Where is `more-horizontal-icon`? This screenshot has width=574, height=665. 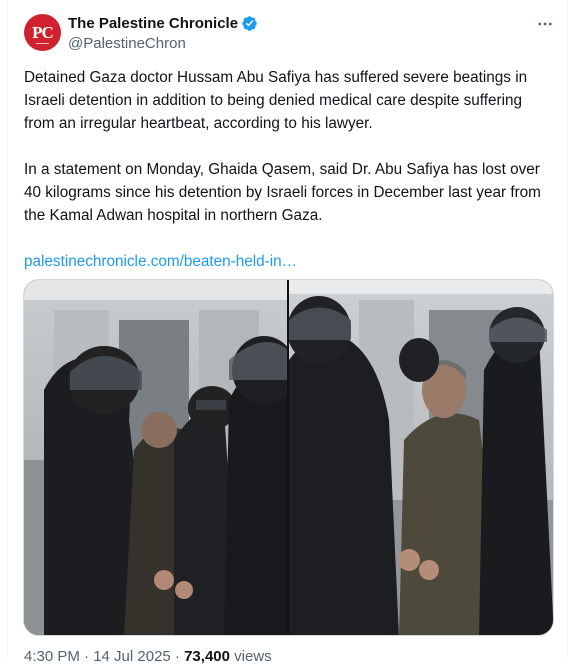
more-horizontal-icon is located at coordinates (545, 24).